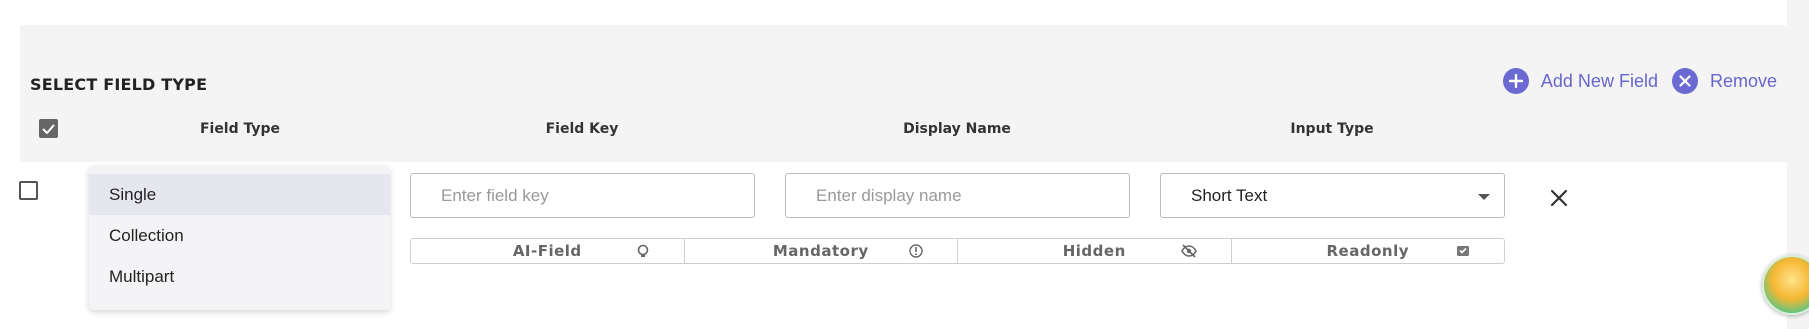 The height and width of the screenshot is (329, 1809). I want to click on dropdown-option-single: Single, so click(239, 194).